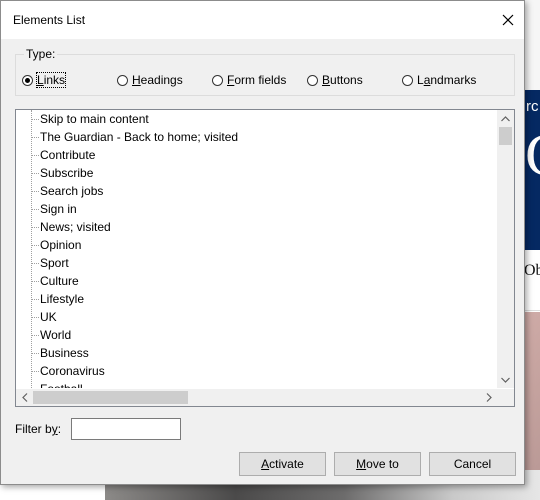 This screenshot has height=500, width=540. I want to click on list-item-label: Coronavirus, so click(72, 371).